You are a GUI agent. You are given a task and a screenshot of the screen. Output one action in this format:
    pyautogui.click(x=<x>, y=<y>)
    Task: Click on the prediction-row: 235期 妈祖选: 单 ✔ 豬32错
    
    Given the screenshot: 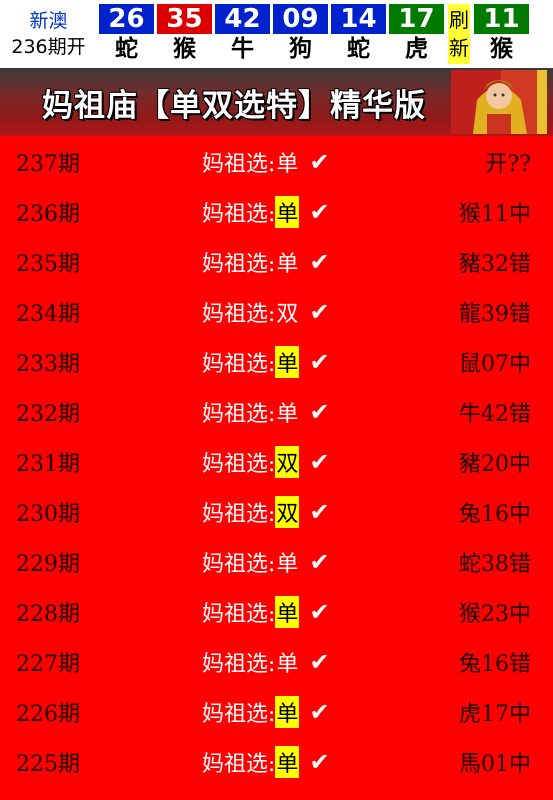 What is the action you would take?
    pyautogui.click(x=276, y=261)
    